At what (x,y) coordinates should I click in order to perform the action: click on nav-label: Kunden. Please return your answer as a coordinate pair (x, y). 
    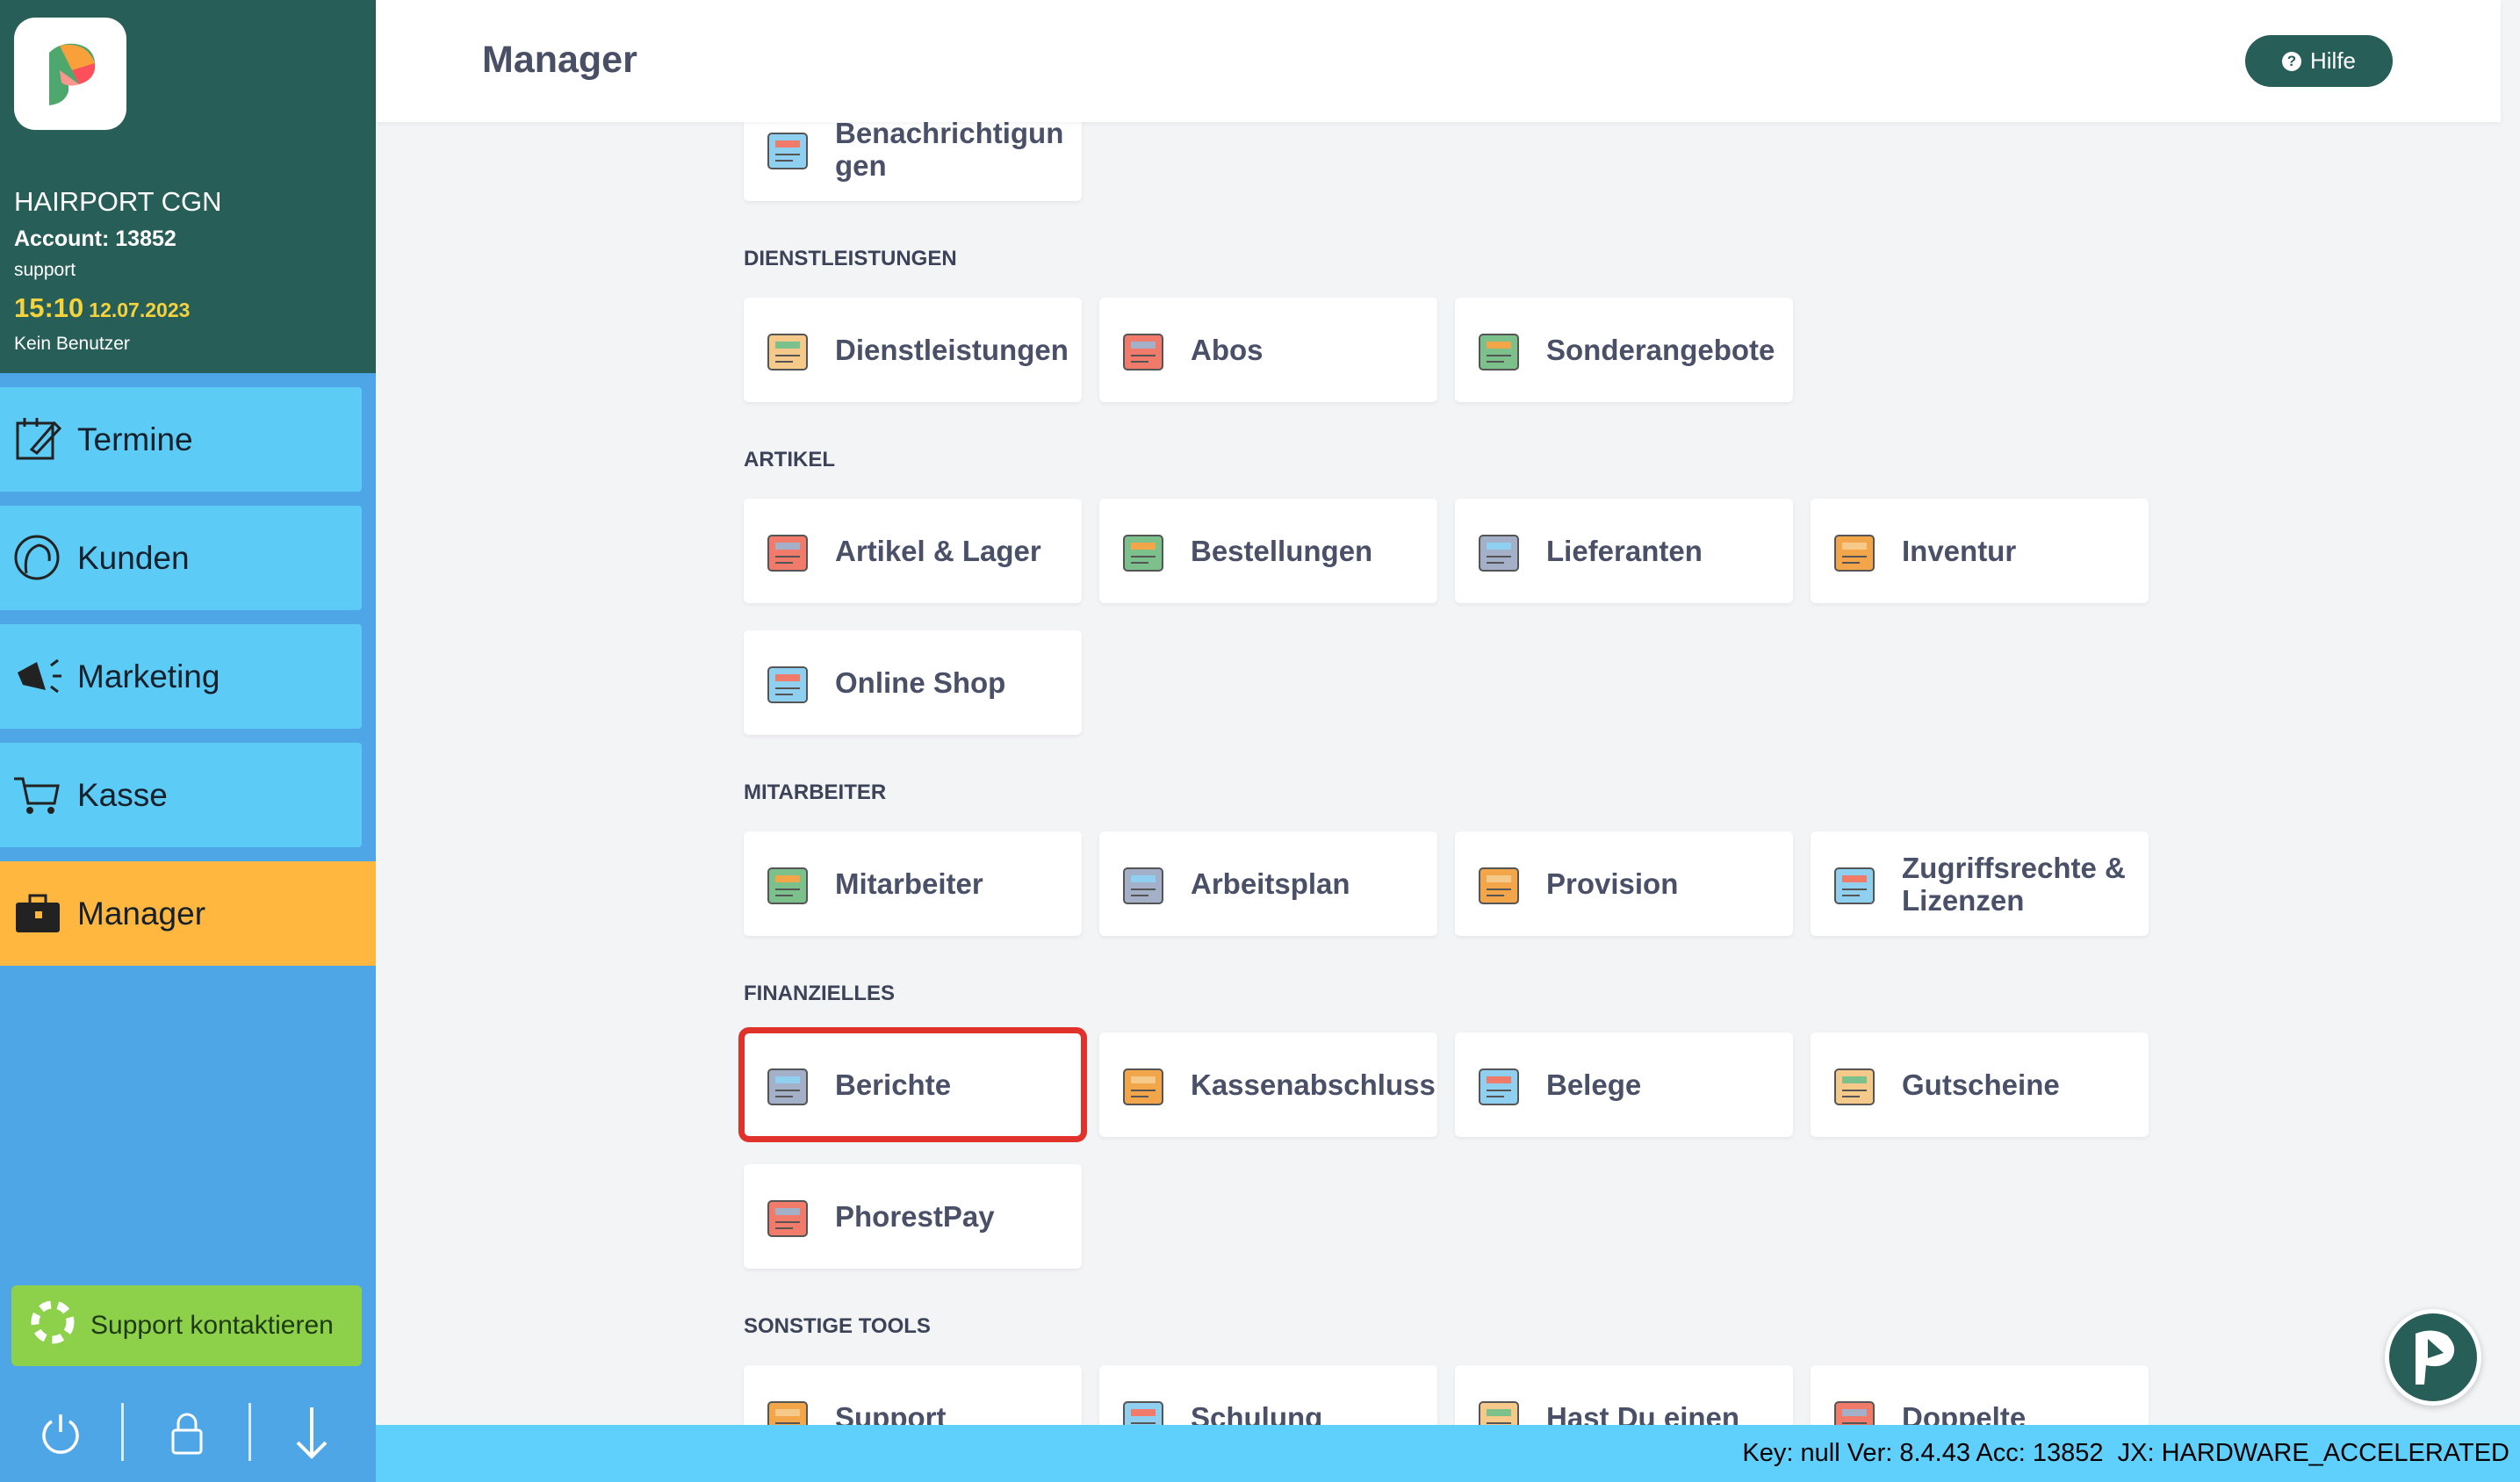
    Looking at the image, I should click on (133, 558).